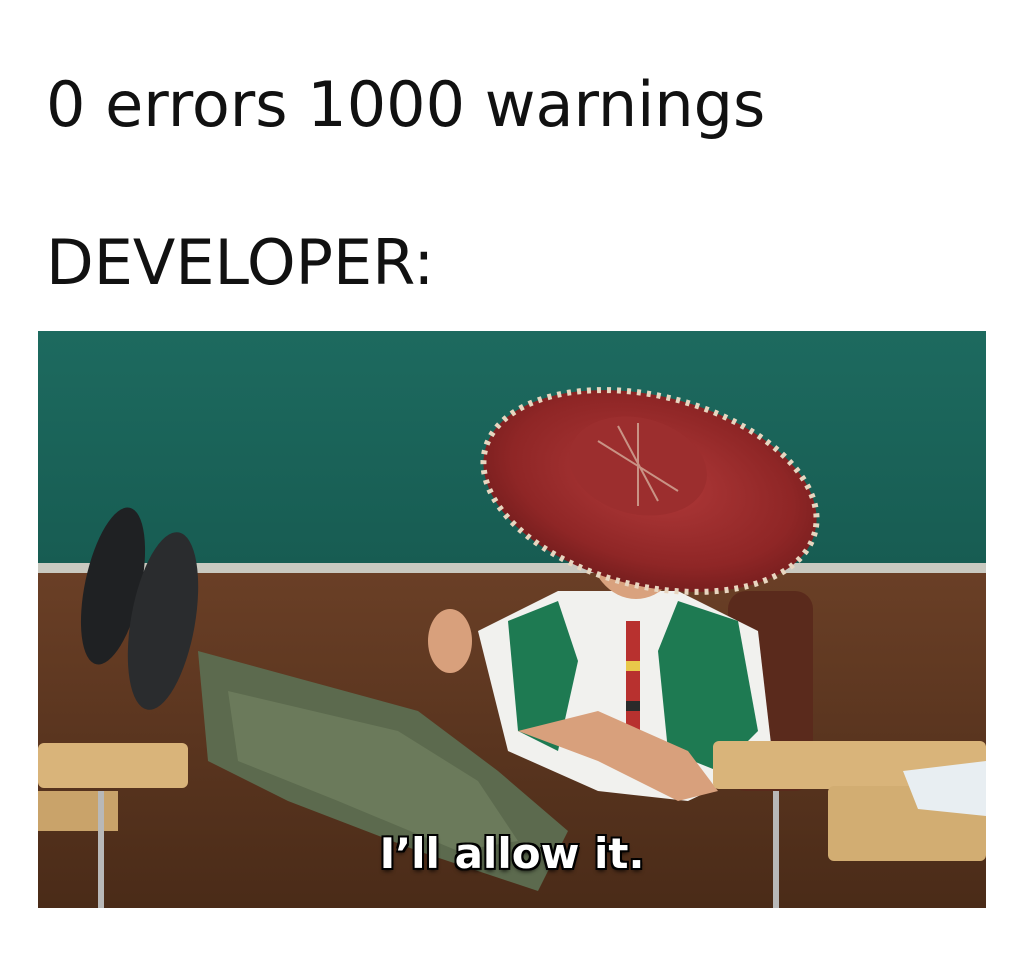 The image size is (1024, 963). What do you see at coordinates (406, 104) in the screenshot?
I see `caption-line-1: 0 errors 1000 warnings` at bounding box center [406, 104].